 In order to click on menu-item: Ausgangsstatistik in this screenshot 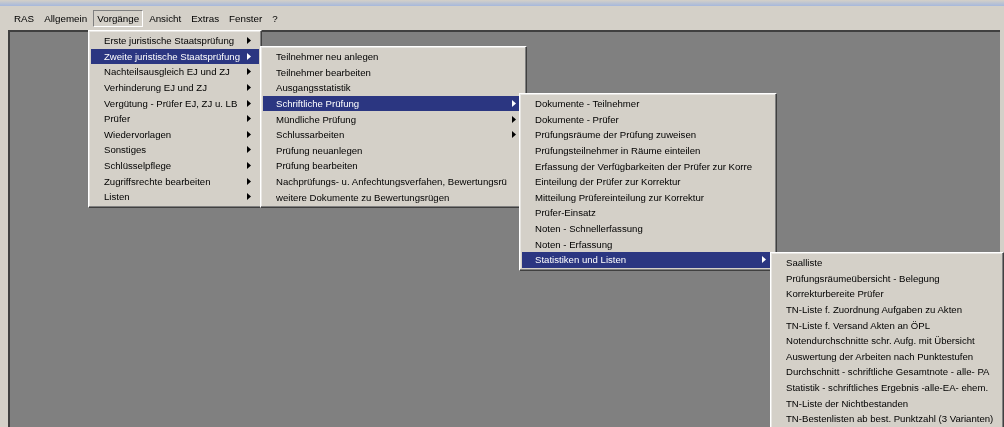, I will do `click(393, 88)`.